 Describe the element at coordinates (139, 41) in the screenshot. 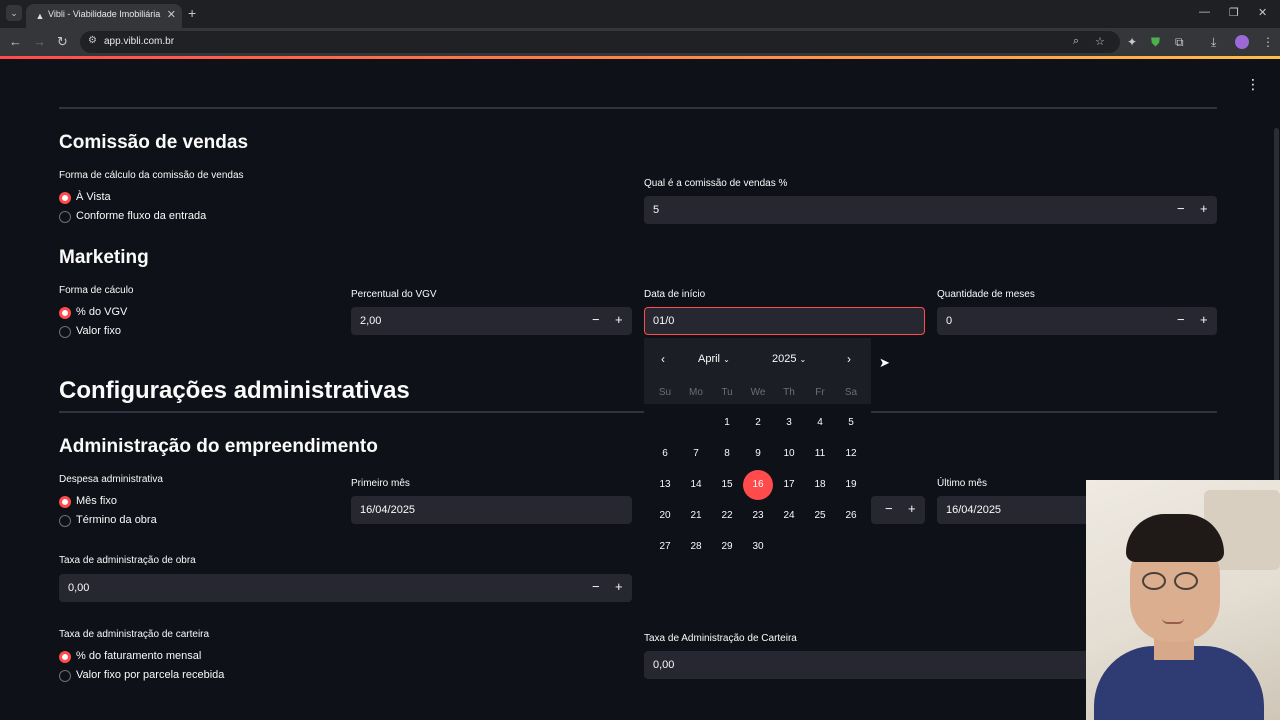

I see `url-text: app.vibli.com.br` at that location.